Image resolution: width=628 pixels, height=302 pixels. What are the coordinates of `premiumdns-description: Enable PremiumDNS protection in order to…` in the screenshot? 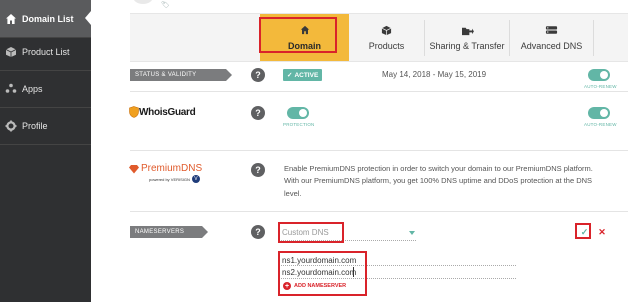 It's located at (454, 181).